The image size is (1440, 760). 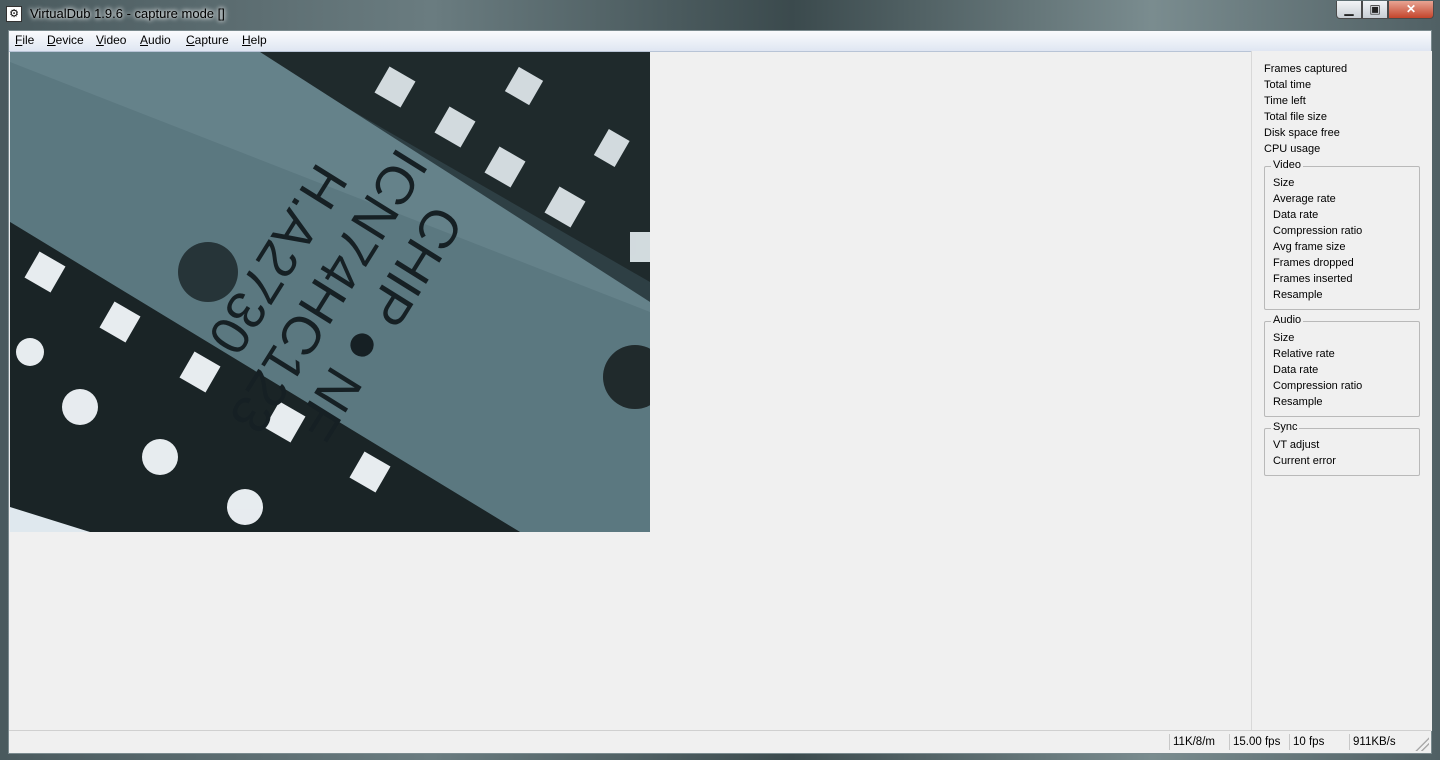 I want to click on status-bar: 11K/8/m 15.00 fps 10 fps 911KB/s, so click(x=720, y=741).